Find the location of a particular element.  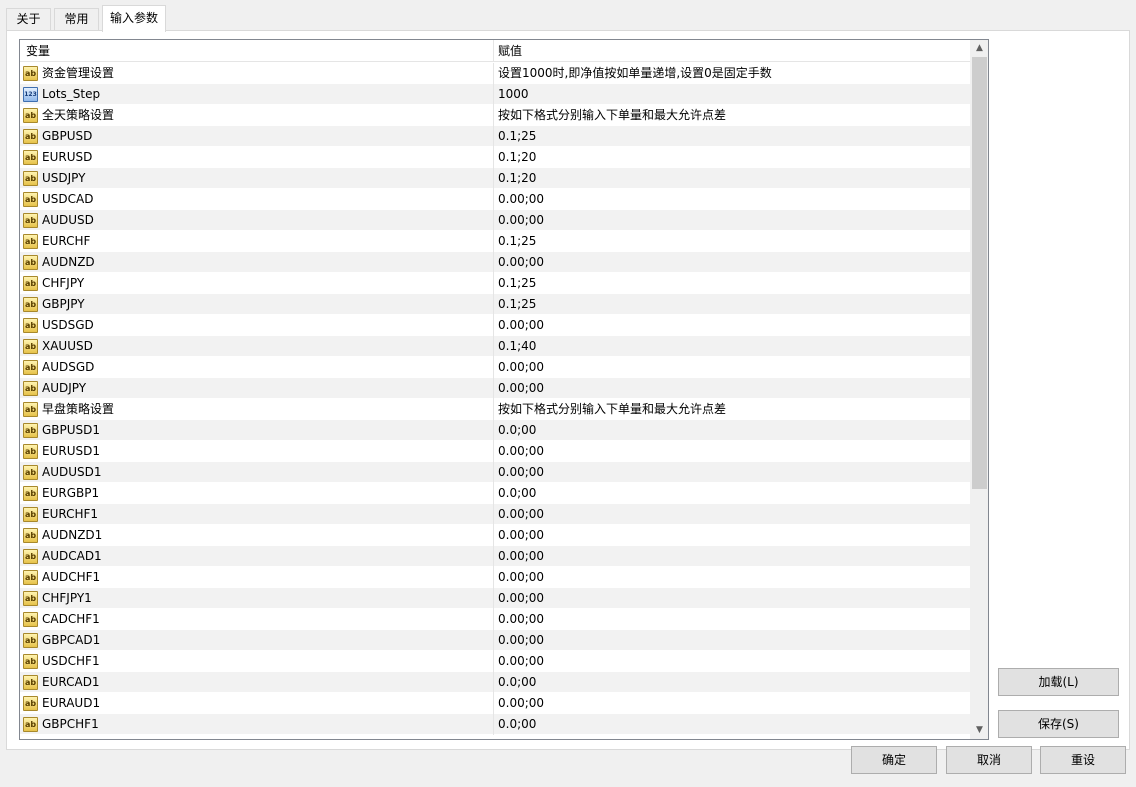

table-row: ab CADCHF1 0.00;00 is located at coordinates (495, 619).